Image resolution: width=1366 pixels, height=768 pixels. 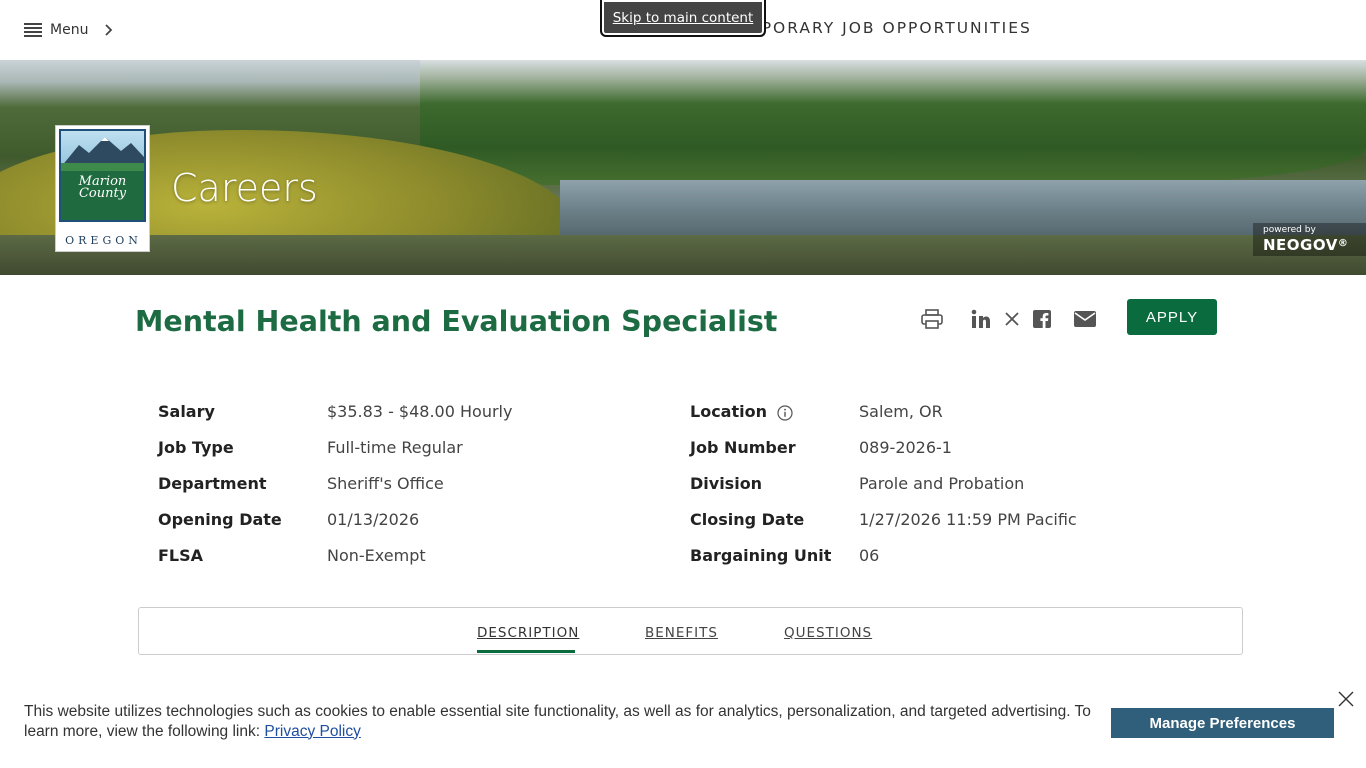 What do you see at coordinates (901, 411) in the screenshot?
I see `location-value: Salem, OR` at bounding box center [901, 411].